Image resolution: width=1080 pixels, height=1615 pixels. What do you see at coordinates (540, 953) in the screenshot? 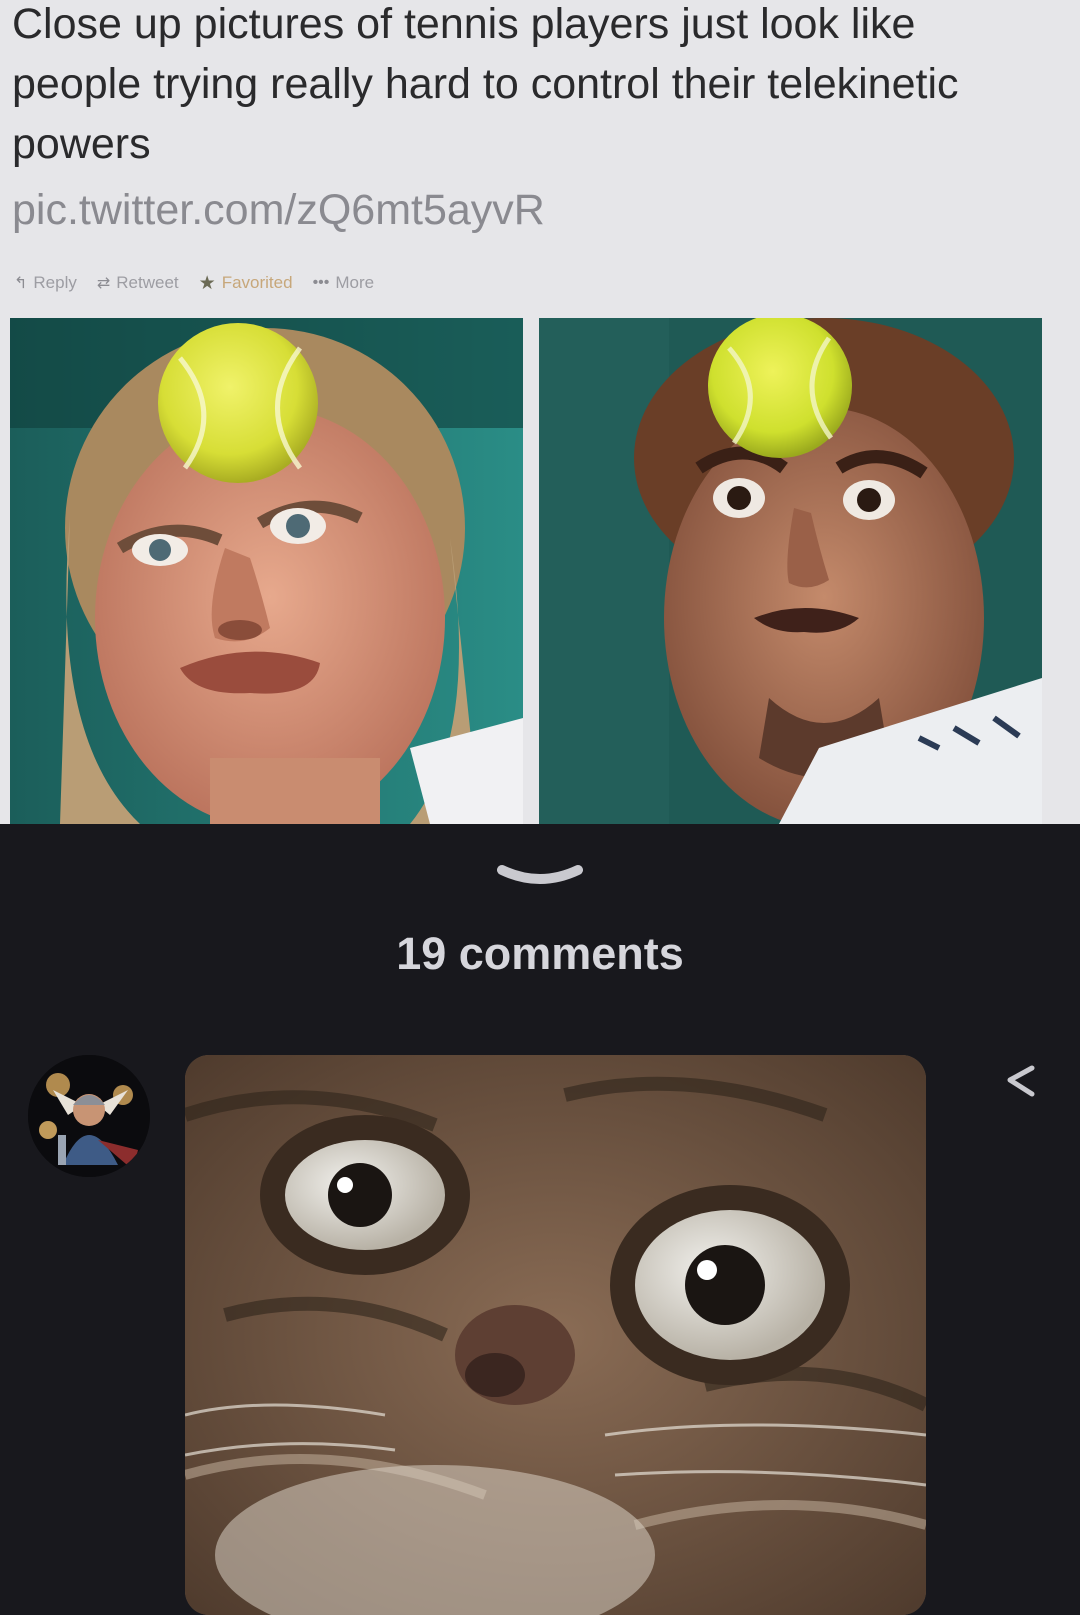
I see `comment-count: 19 comments` at bounding box center [540, 953].